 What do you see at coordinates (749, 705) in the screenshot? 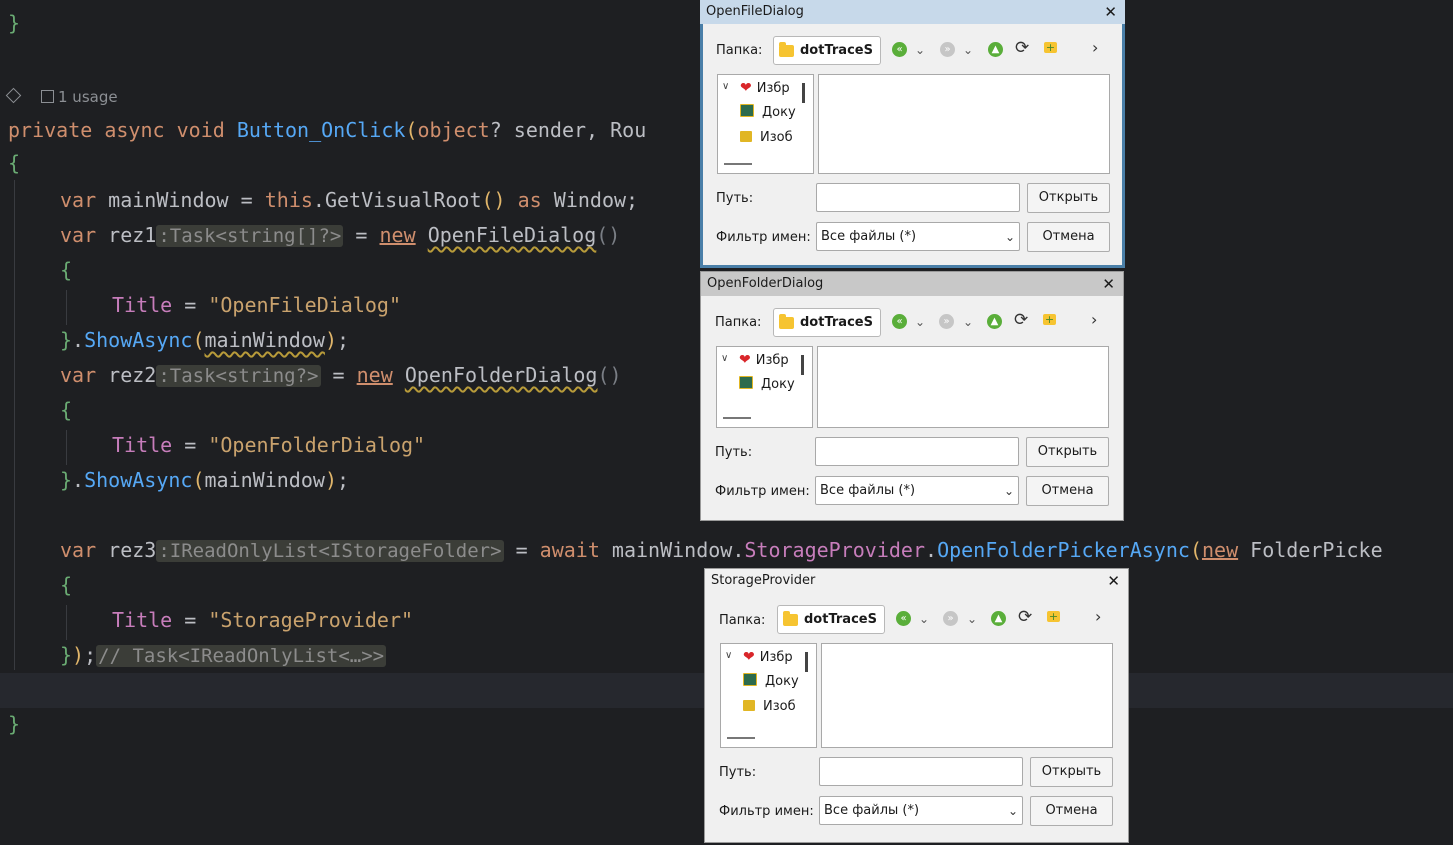
I see `images-icon` at bounding box center [749, 705].